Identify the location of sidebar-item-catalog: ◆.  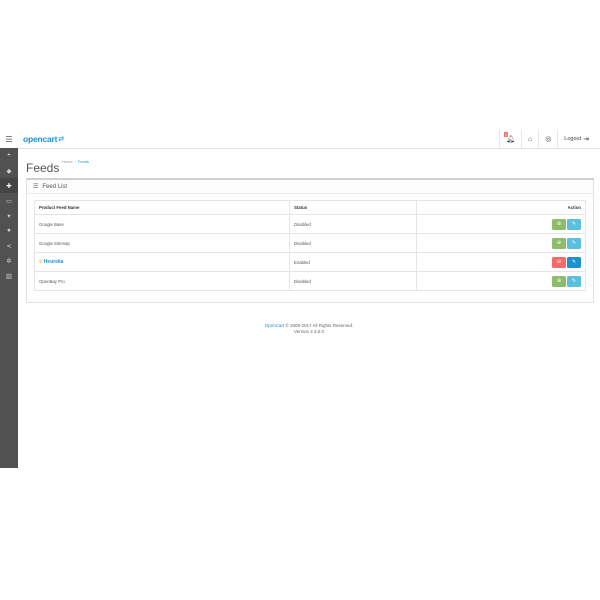
(9, 170).